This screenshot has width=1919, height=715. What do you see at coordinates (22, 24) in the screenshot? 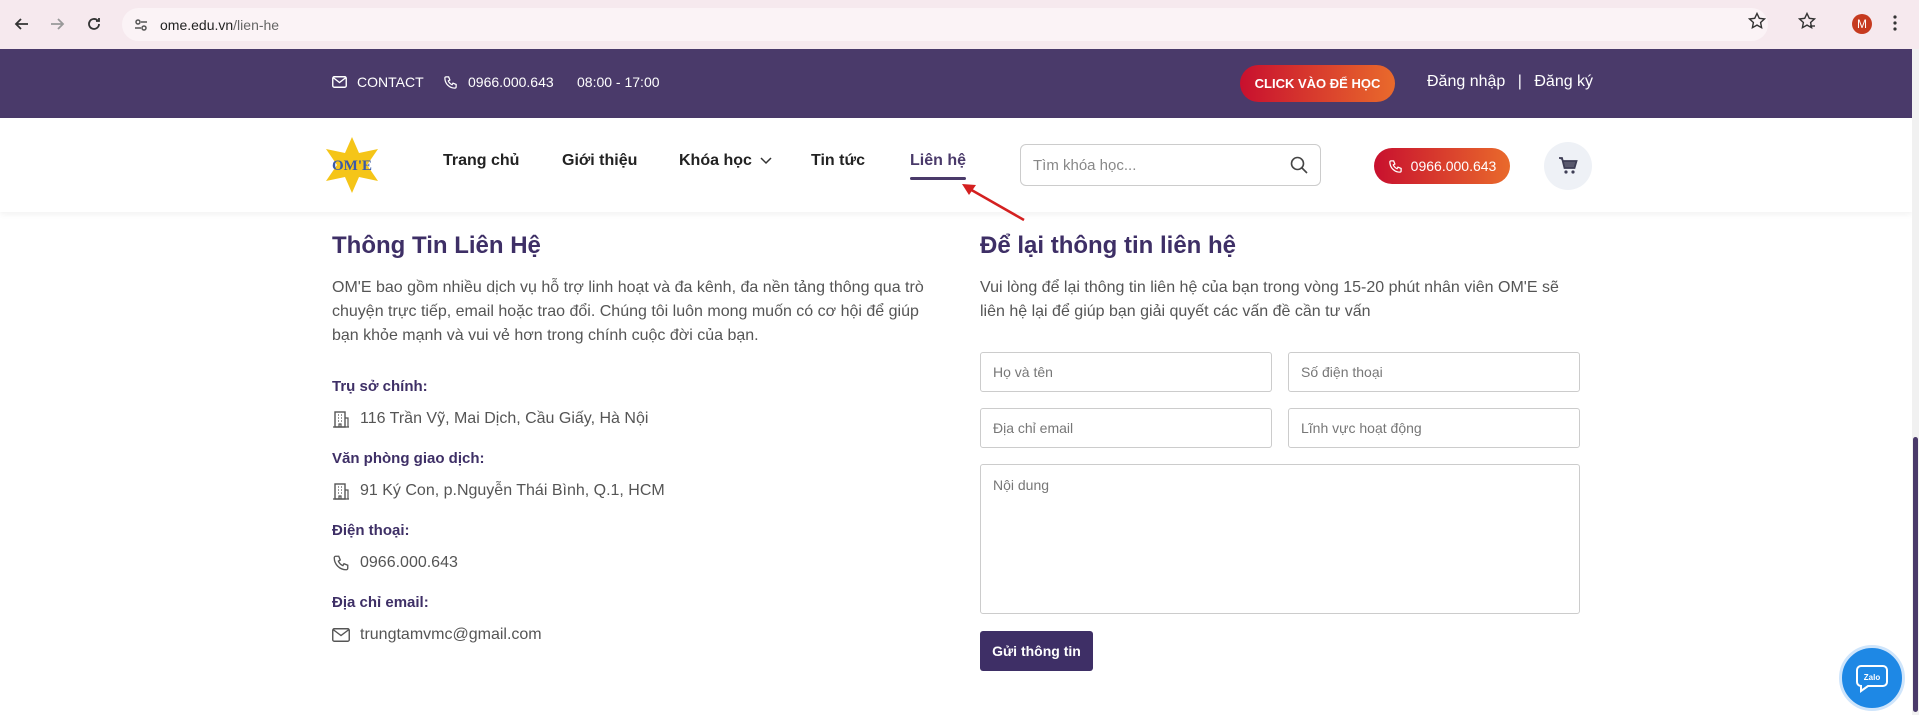
I see `back-icon` at bounding box center [22, 24].